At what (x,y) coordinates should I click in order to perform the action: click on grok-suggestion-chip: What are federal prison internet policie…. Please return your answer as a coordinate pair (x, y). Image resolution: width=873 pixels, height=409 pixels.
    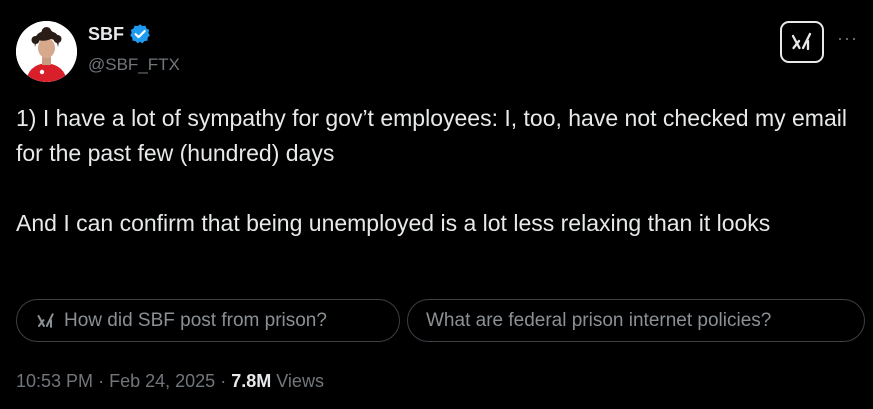
    Looking at the image, I should click on (636, 320).